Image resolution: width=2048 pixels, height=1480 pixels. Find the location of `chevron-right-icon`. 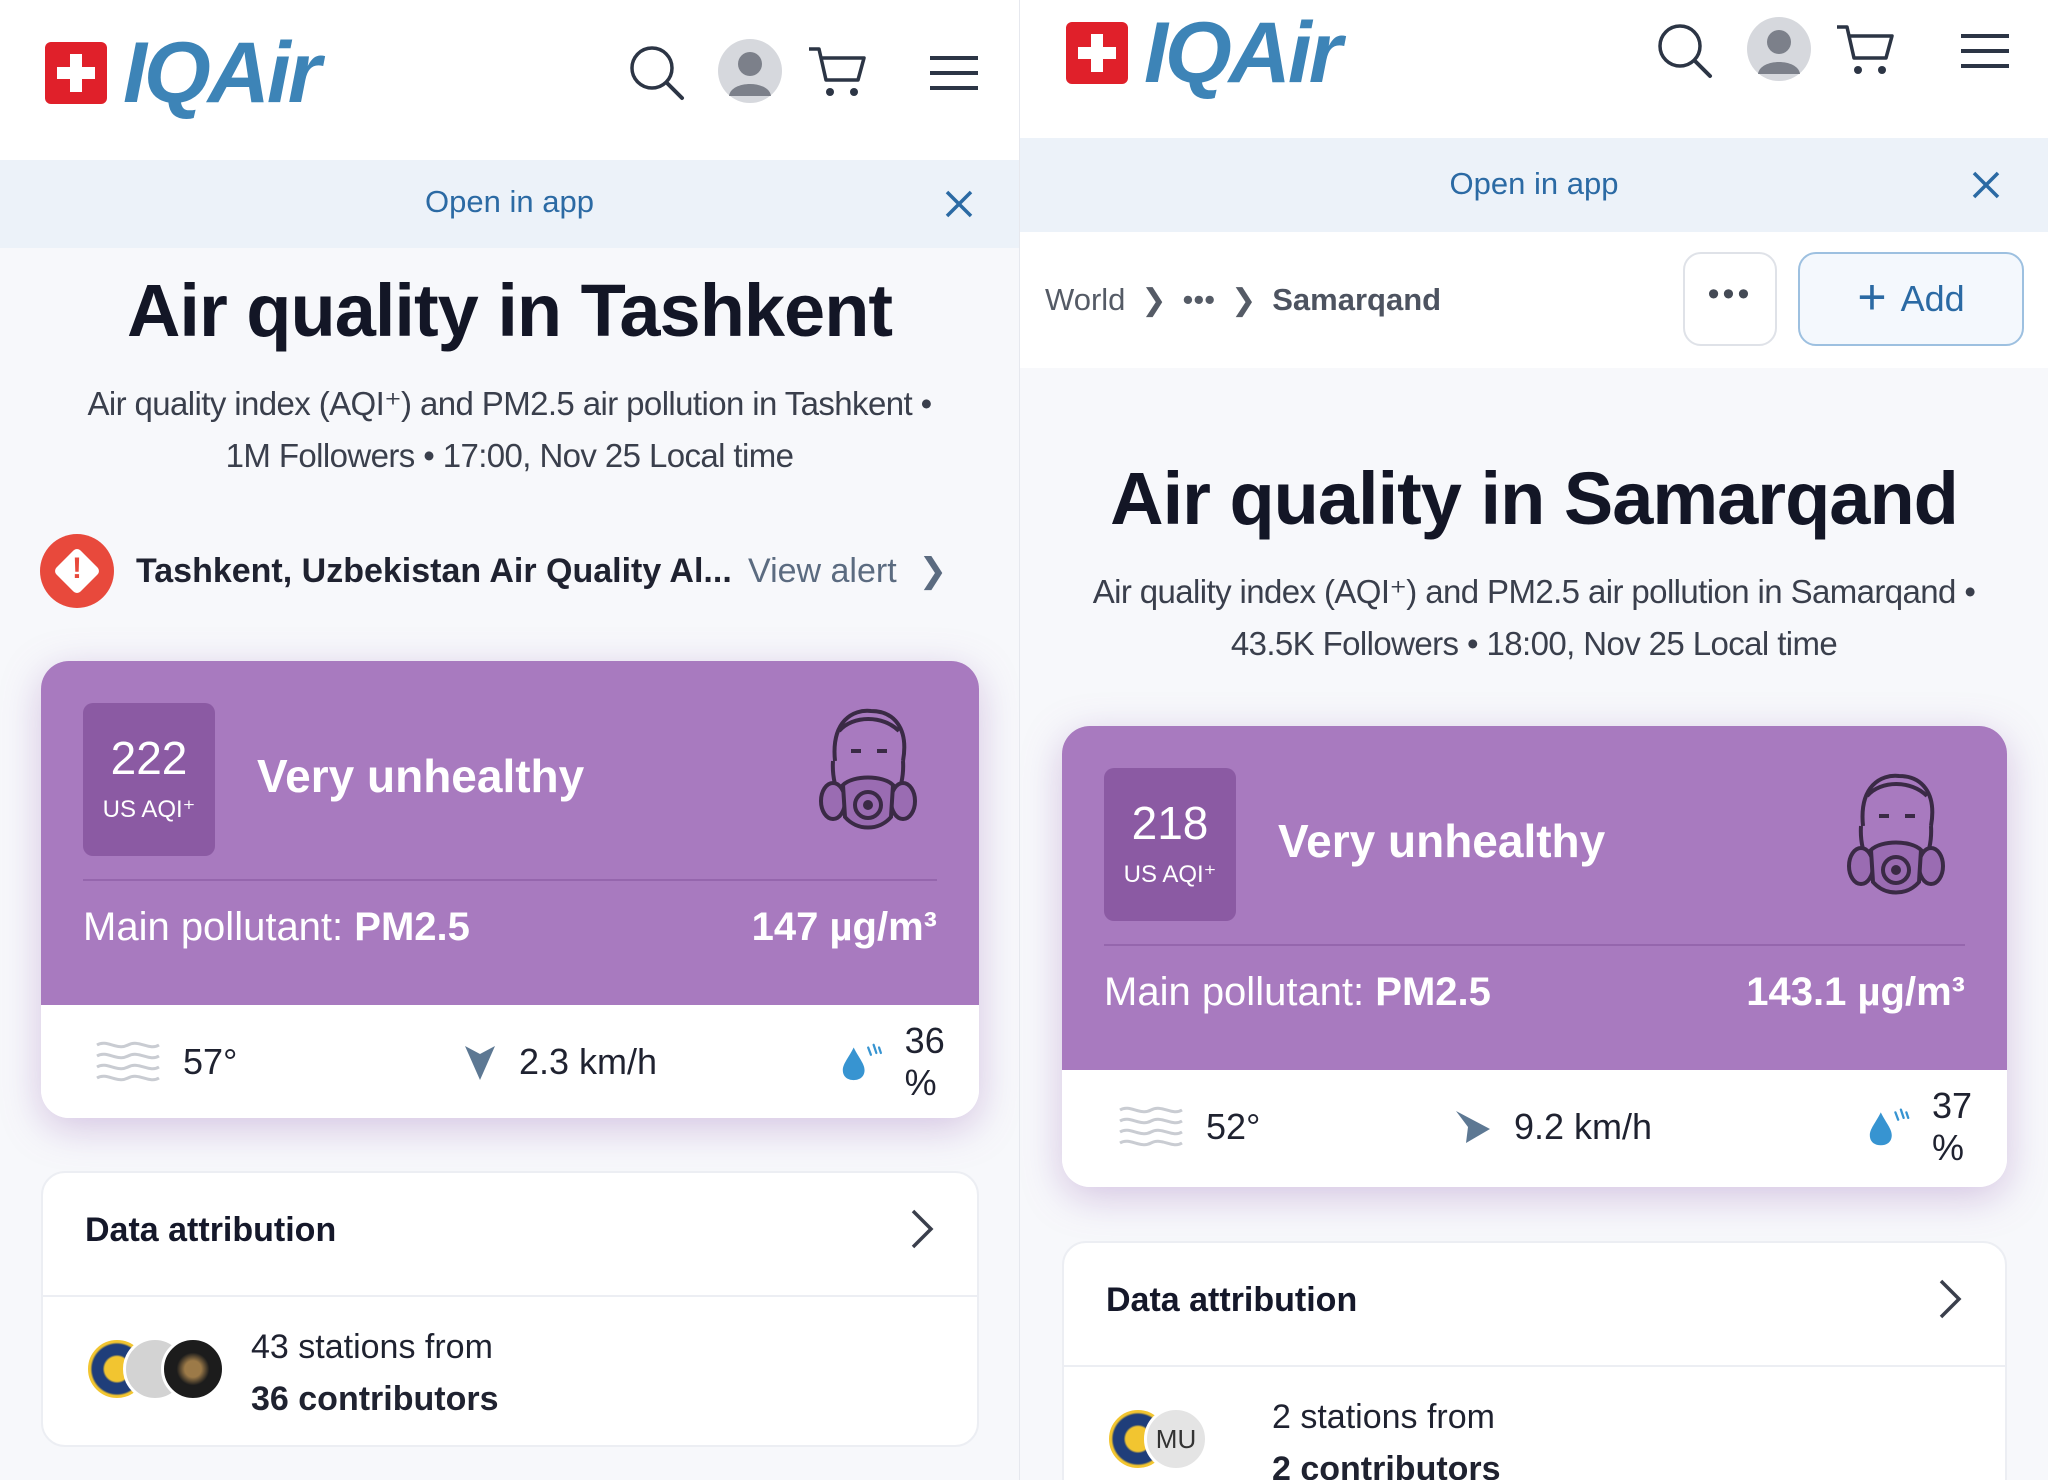

chevron-right-icon is located at coordinates (1950, 1299).